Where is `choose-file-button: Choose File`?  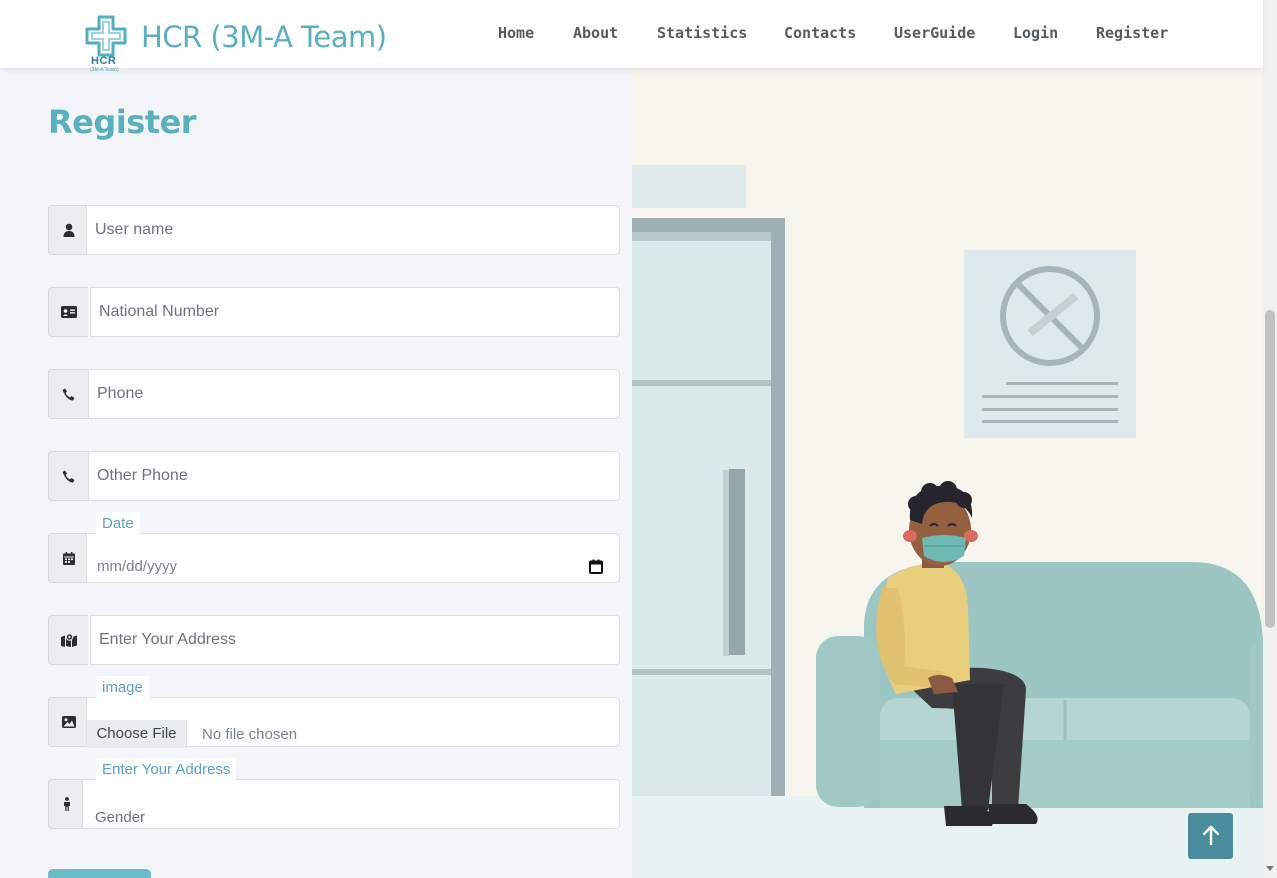
choose-file-button: Choose File is located at coordinates (137, 734).